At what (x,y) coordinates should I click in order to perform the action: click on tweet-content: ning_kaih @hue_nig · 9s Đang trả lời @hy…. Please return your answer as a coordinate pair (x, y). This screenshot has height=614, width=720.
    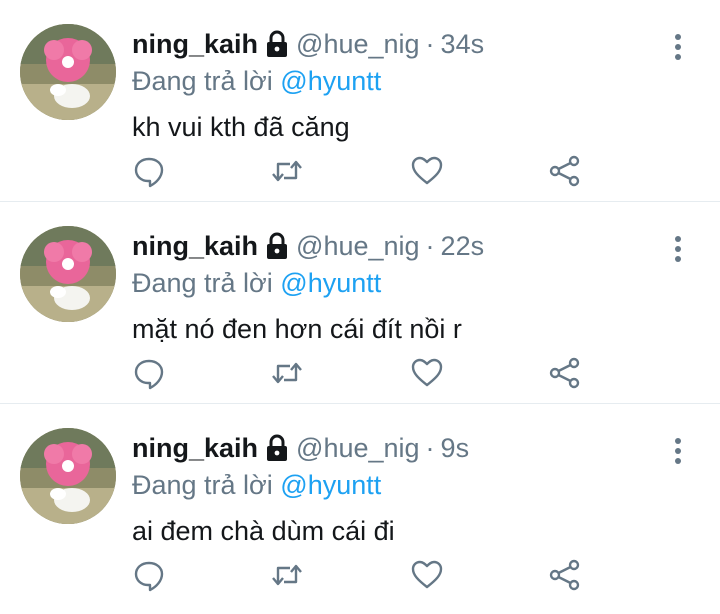
    Looking at the image, I should click on (386, 489).